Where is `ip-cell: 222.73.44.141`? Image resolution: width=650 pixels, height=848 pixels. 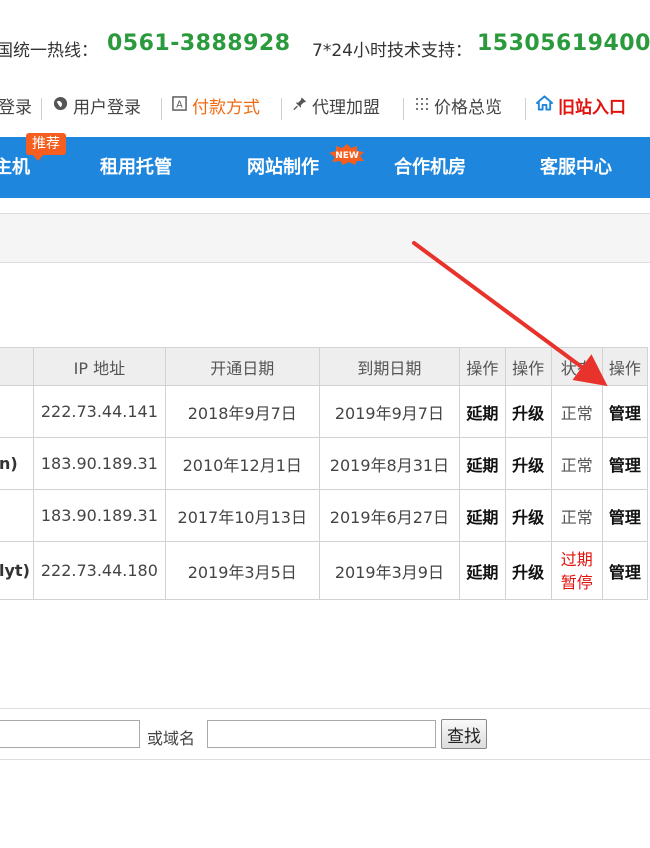
ip-cell: 222.73.44.141 is located at coordinates (99, 411).